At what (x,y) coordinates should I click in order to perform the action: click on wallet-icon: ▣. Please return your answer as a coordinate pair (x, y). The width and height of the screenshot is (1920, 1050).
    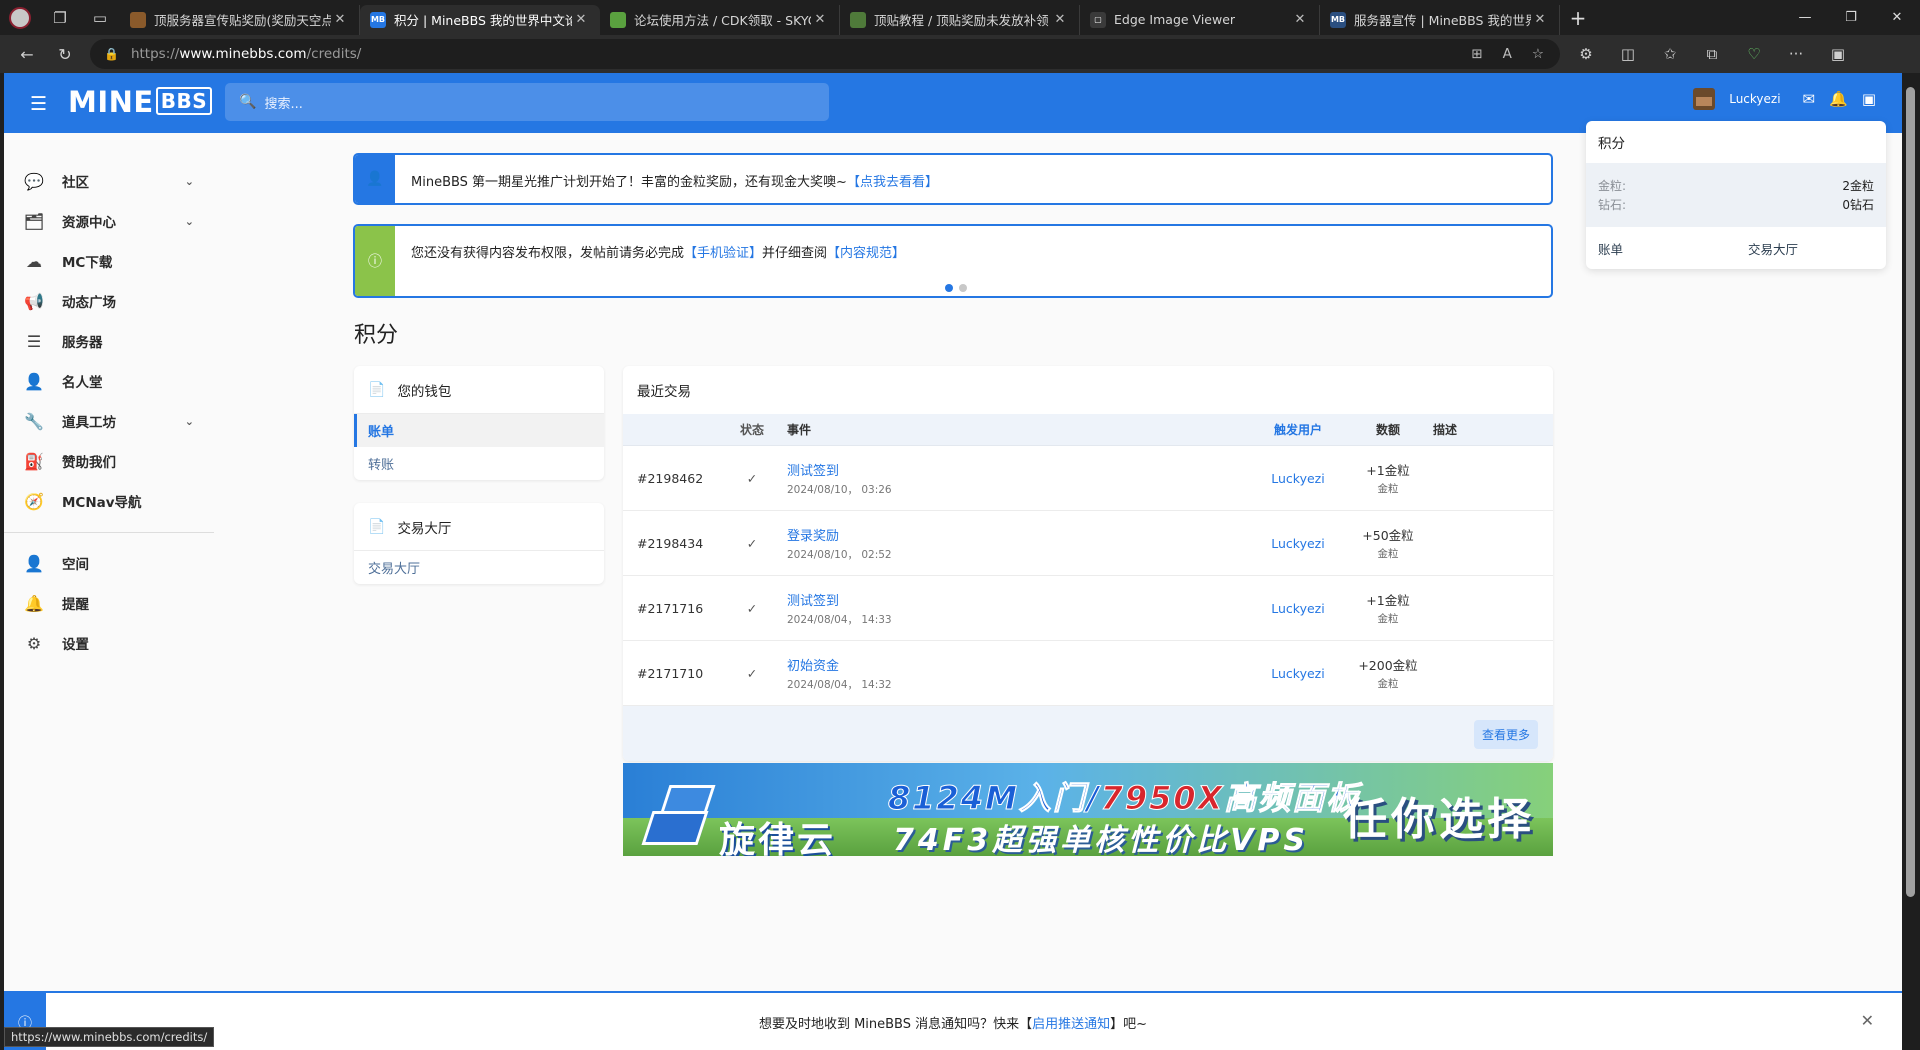
    Looking at the image, I should click on (1869, 99).